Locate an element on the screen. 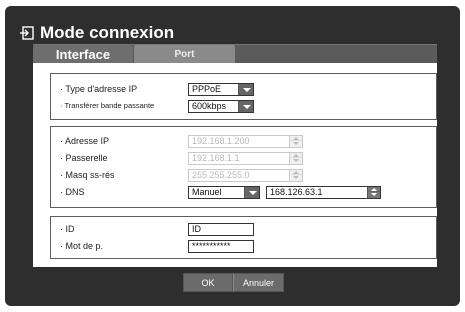  gateway-label: · Passerelle is located at coordinates (84, 158).